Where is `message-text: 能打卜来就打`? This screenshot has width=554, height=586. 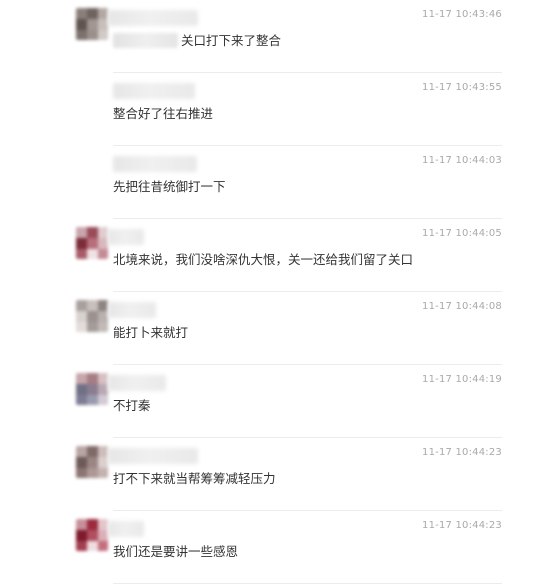 message-text: 能打卜来就打 is located at coordinates (150, 331).